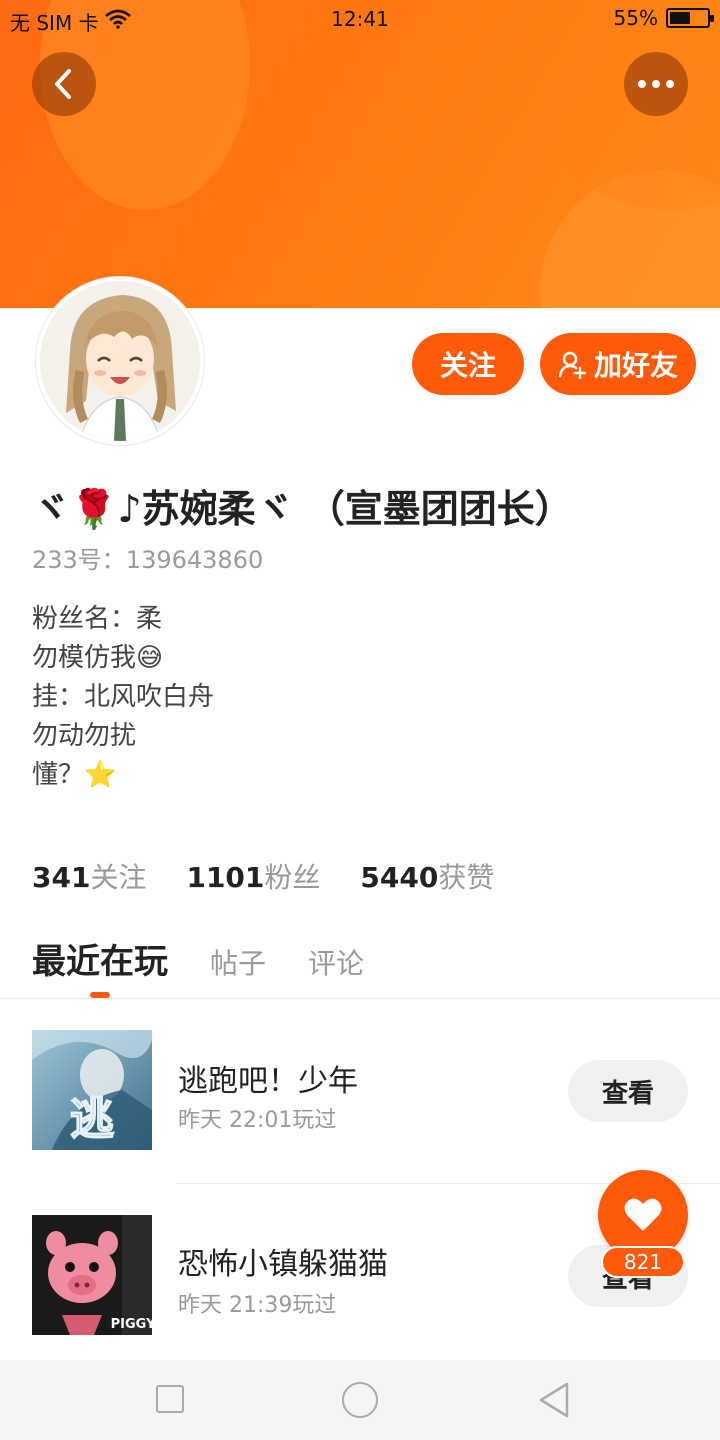 The height and width of the screenshot is (1440, 720). I want to click on status-bar: 无 SIM 卡 12:41 55%, so click(360, 19).